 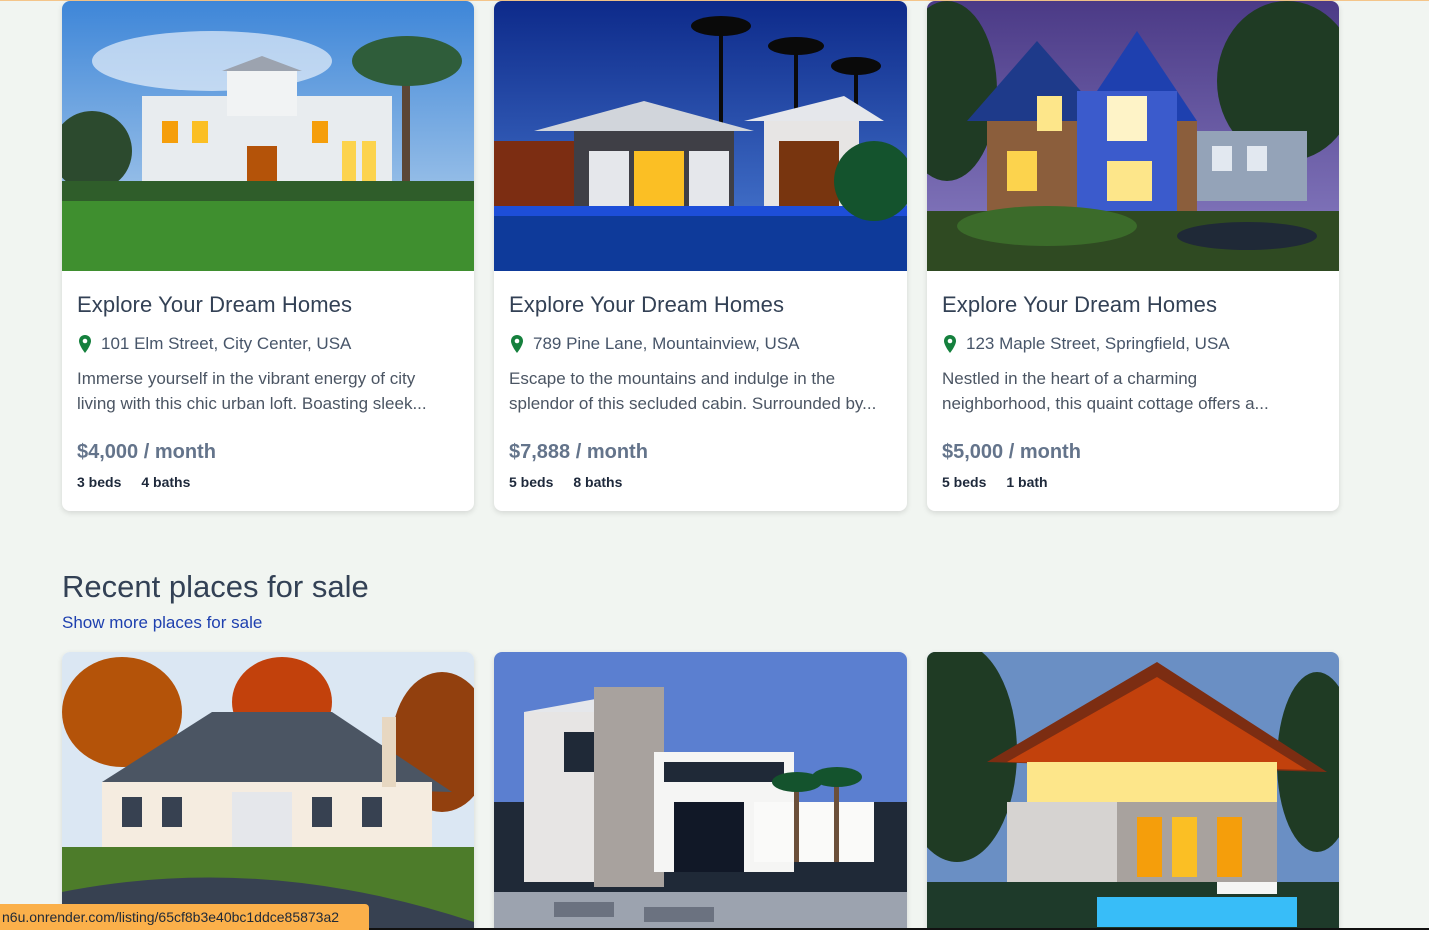 I want to click on listing-address: 123 Maple Street, Springfield, USA, so click(x=1133, y=344).